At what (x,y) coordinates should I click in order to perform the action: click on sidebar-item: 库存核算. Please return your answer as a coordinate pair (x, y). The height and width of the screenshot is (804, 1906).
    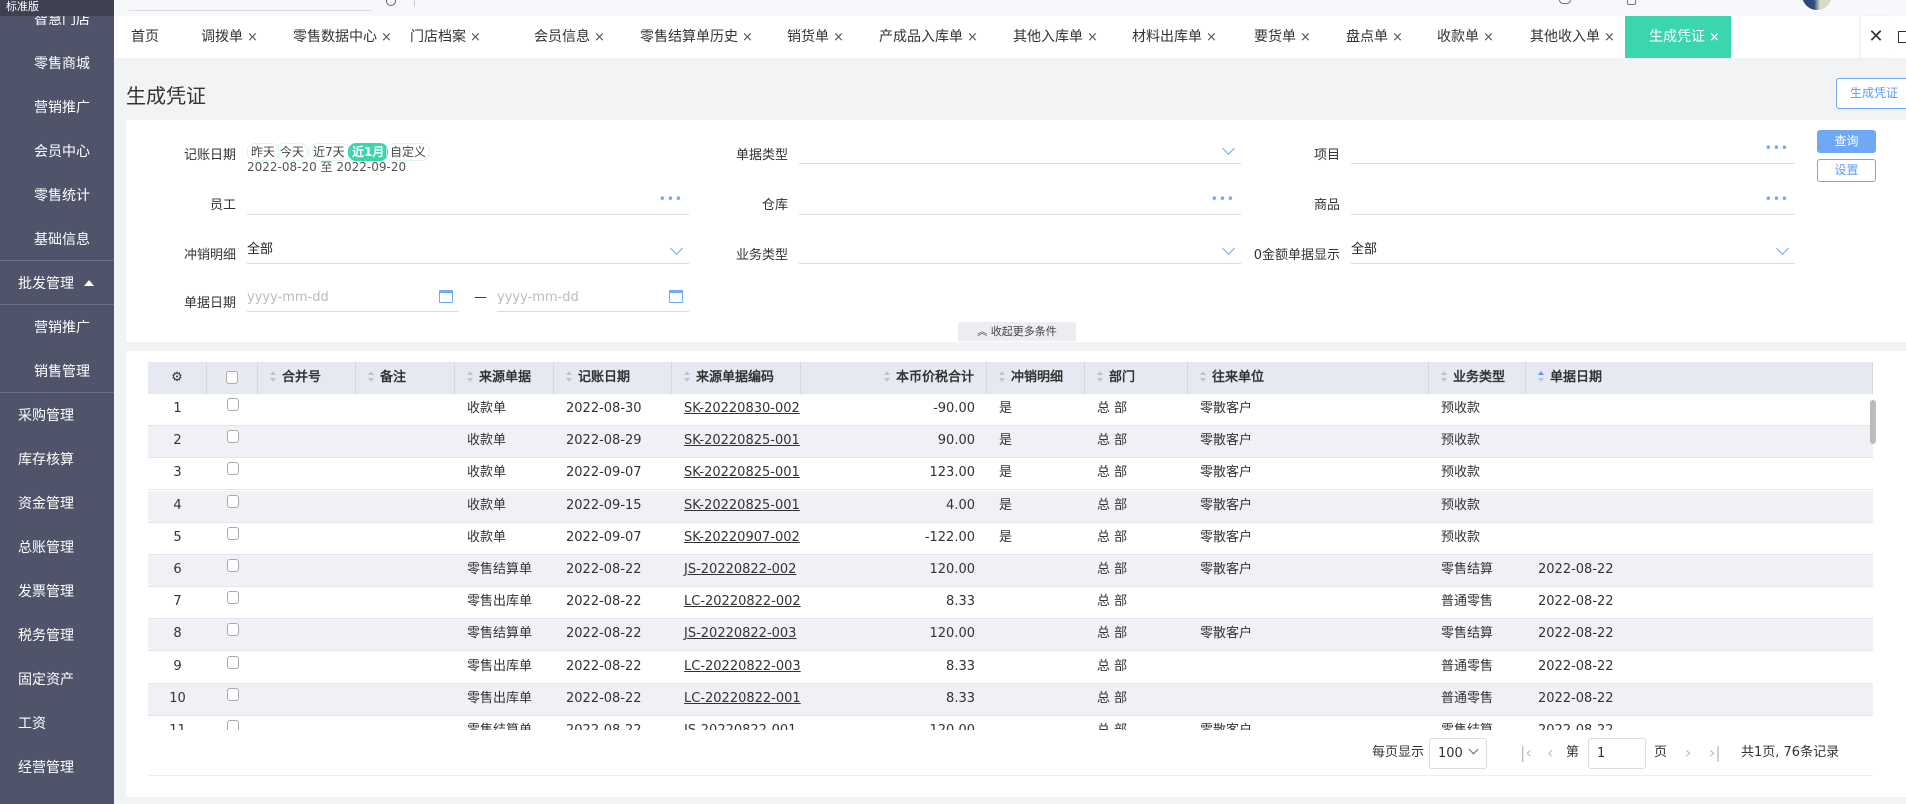
    Looking at the image, I should click on (57, 460).